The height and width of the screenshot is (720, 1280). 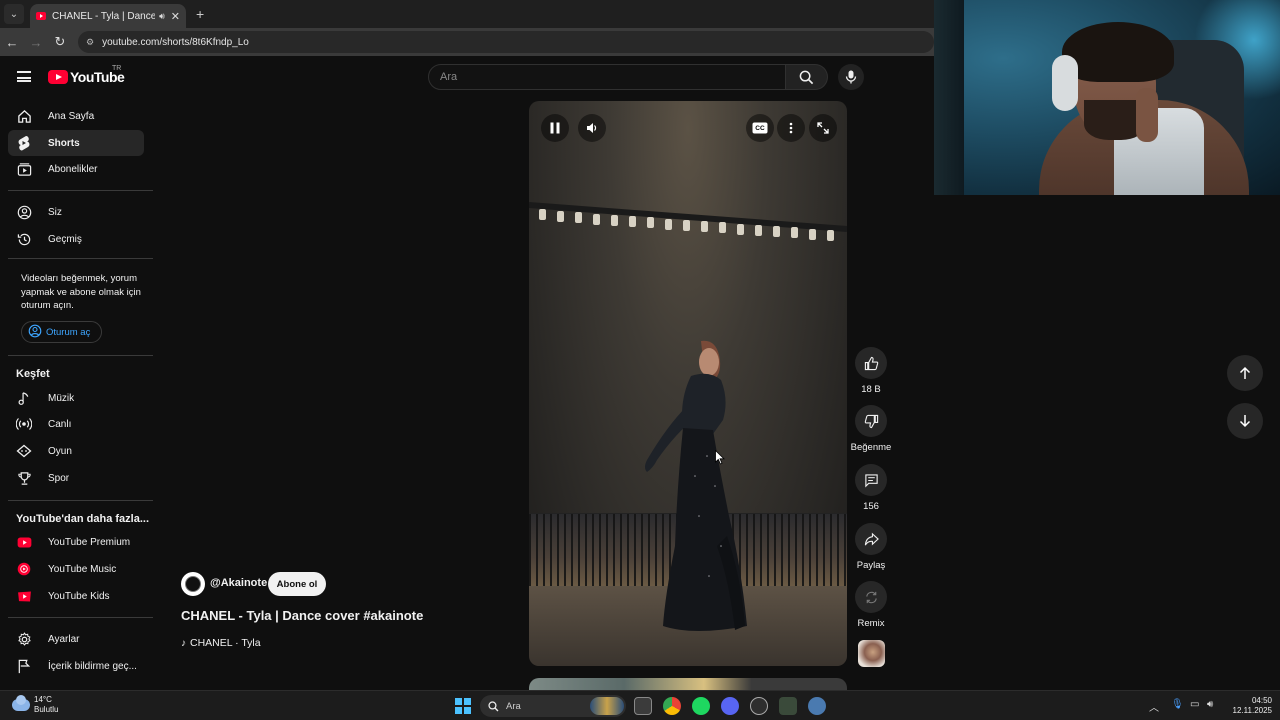 What do you see at coordinates (238, 583) in the screenshot?
I see `channel-handle: @Akainote` at bounding box center [238, 583].